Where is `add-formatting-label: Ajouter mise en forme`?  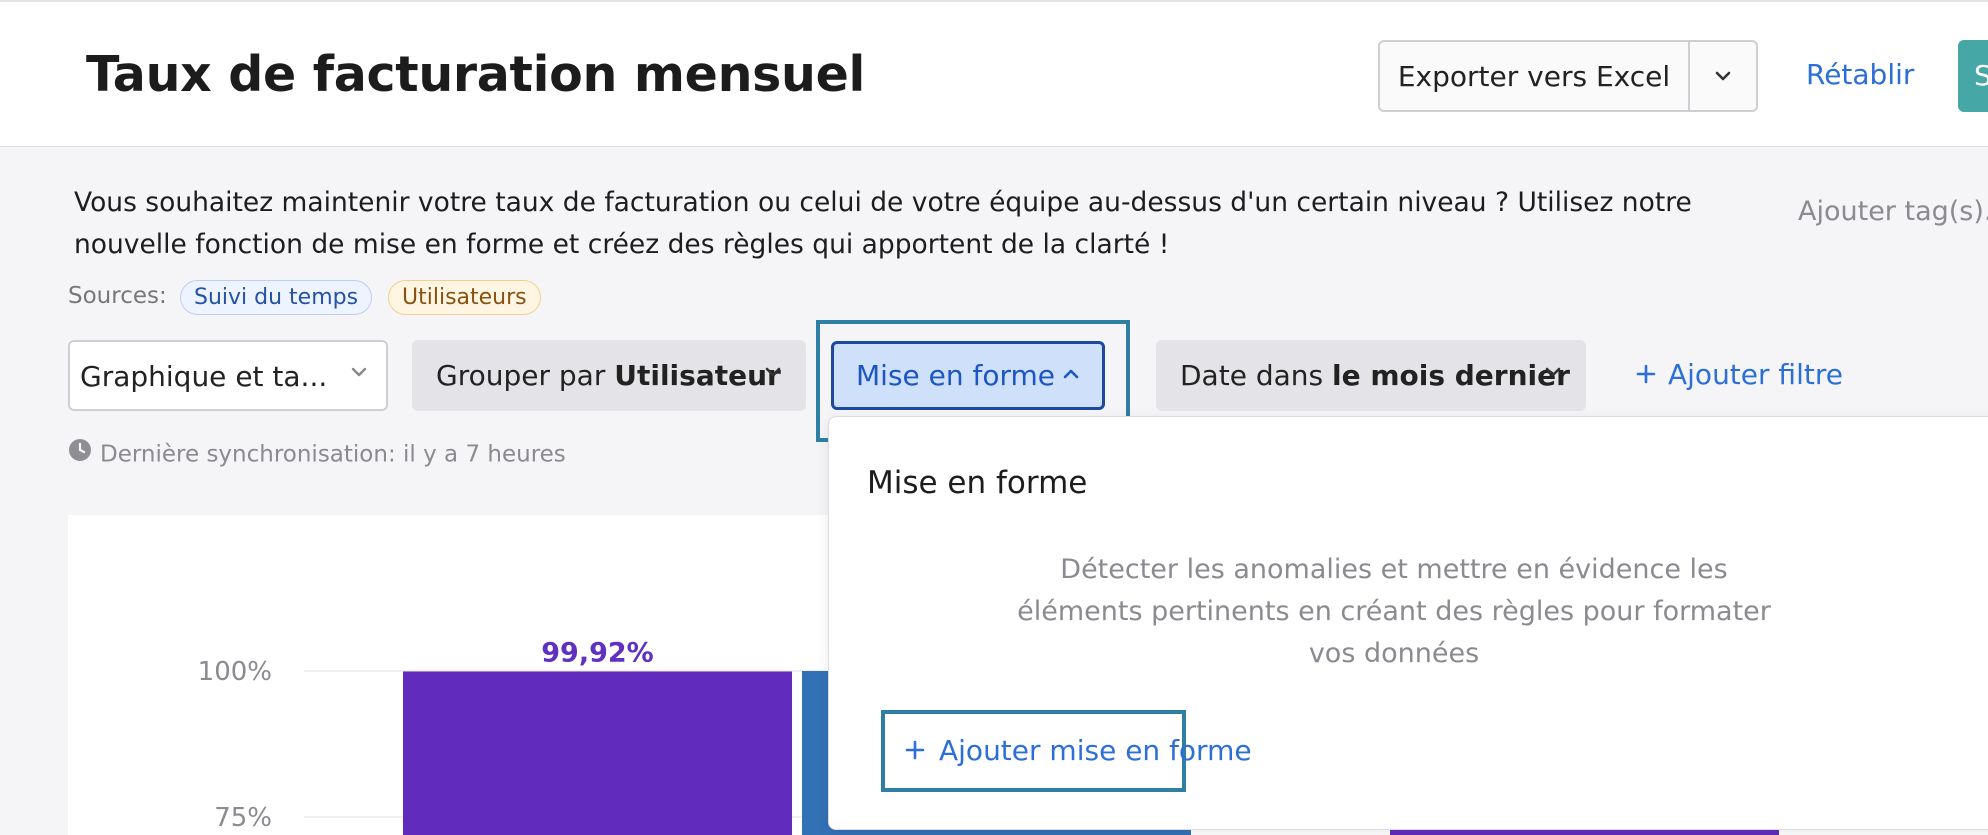
add-formatting-label: Ajouter mise en forme is located at coordinates (1095, 750).